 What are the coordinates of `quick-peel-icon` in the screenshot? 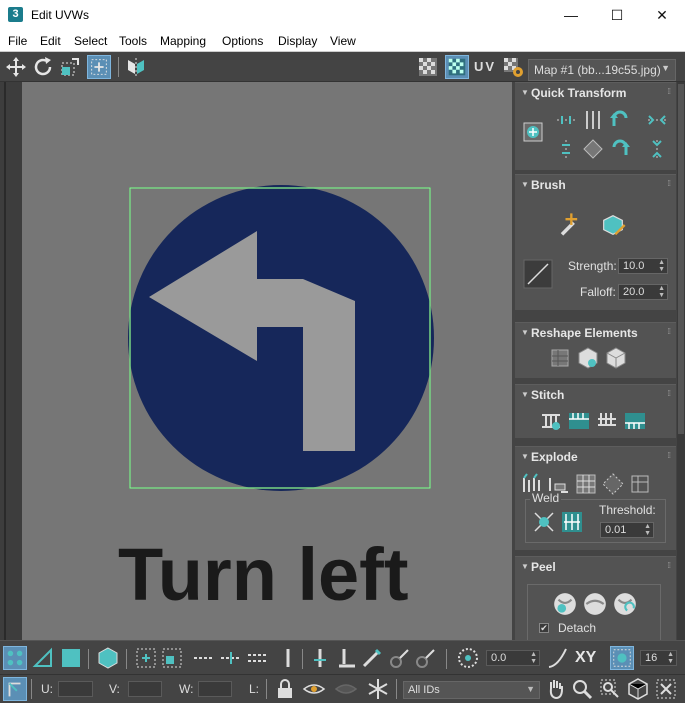 It's located at (565, 604).